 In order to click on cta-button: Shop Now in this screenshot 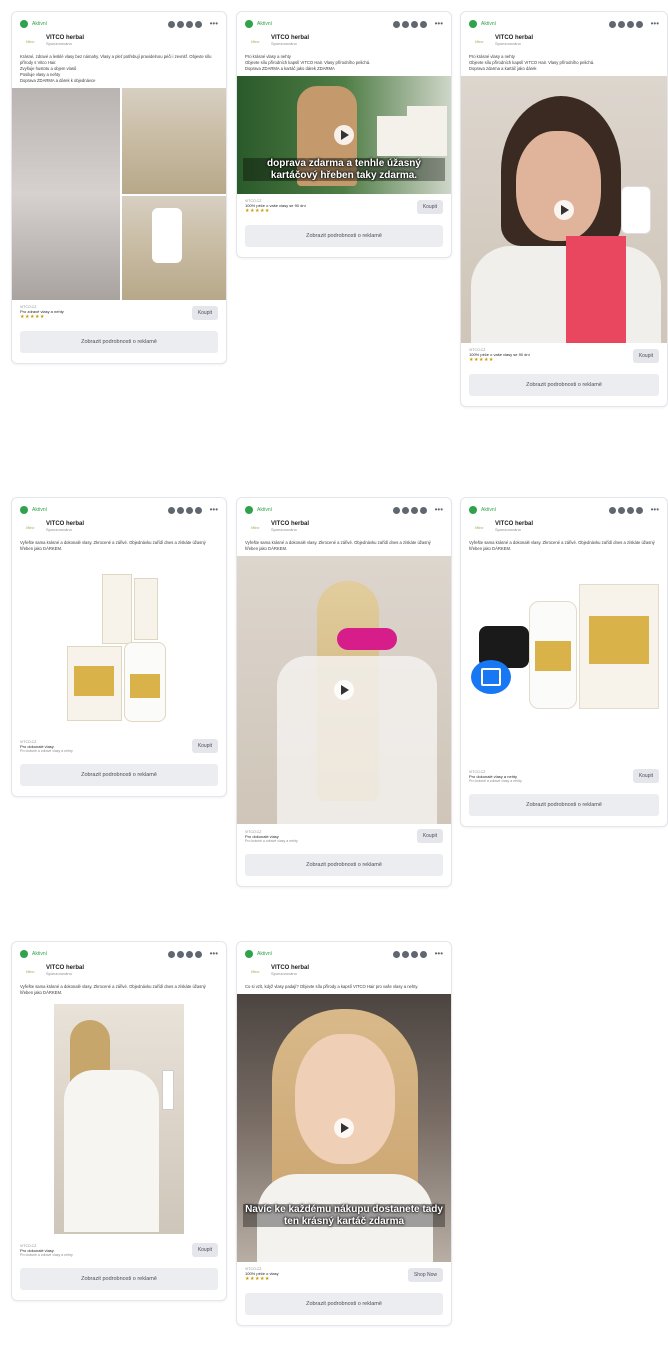, I will do `click(425, 1274)`.